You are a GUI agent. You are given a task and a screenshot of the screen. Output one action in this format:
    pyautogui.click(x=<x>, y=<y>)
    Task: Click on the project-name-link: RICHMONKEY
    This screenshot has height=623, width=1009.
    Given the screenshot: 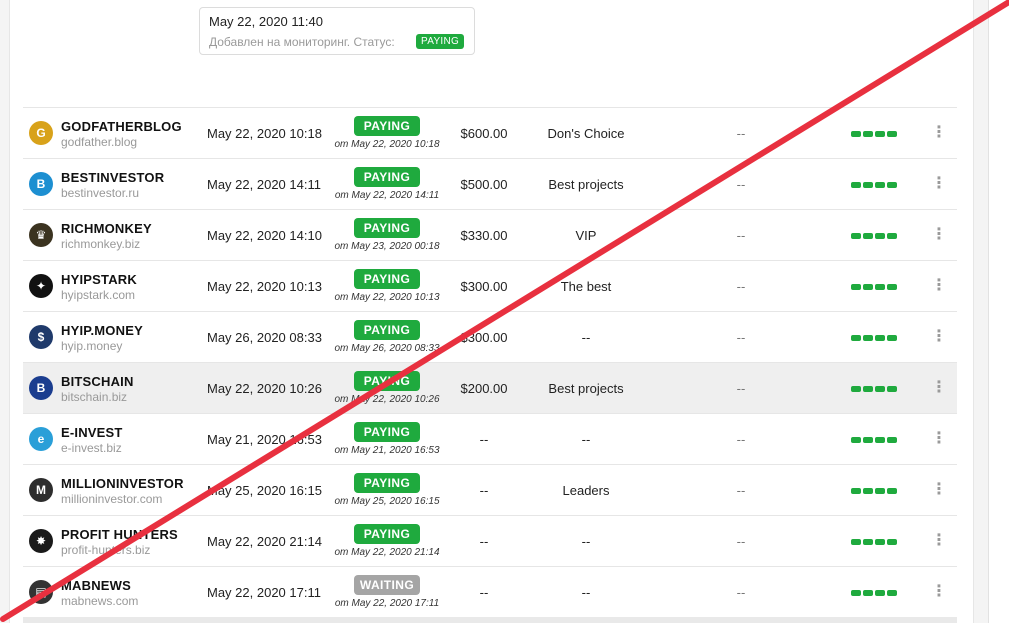 What is the action you would take?
    pyautogui.click(x=106, y=228)
    